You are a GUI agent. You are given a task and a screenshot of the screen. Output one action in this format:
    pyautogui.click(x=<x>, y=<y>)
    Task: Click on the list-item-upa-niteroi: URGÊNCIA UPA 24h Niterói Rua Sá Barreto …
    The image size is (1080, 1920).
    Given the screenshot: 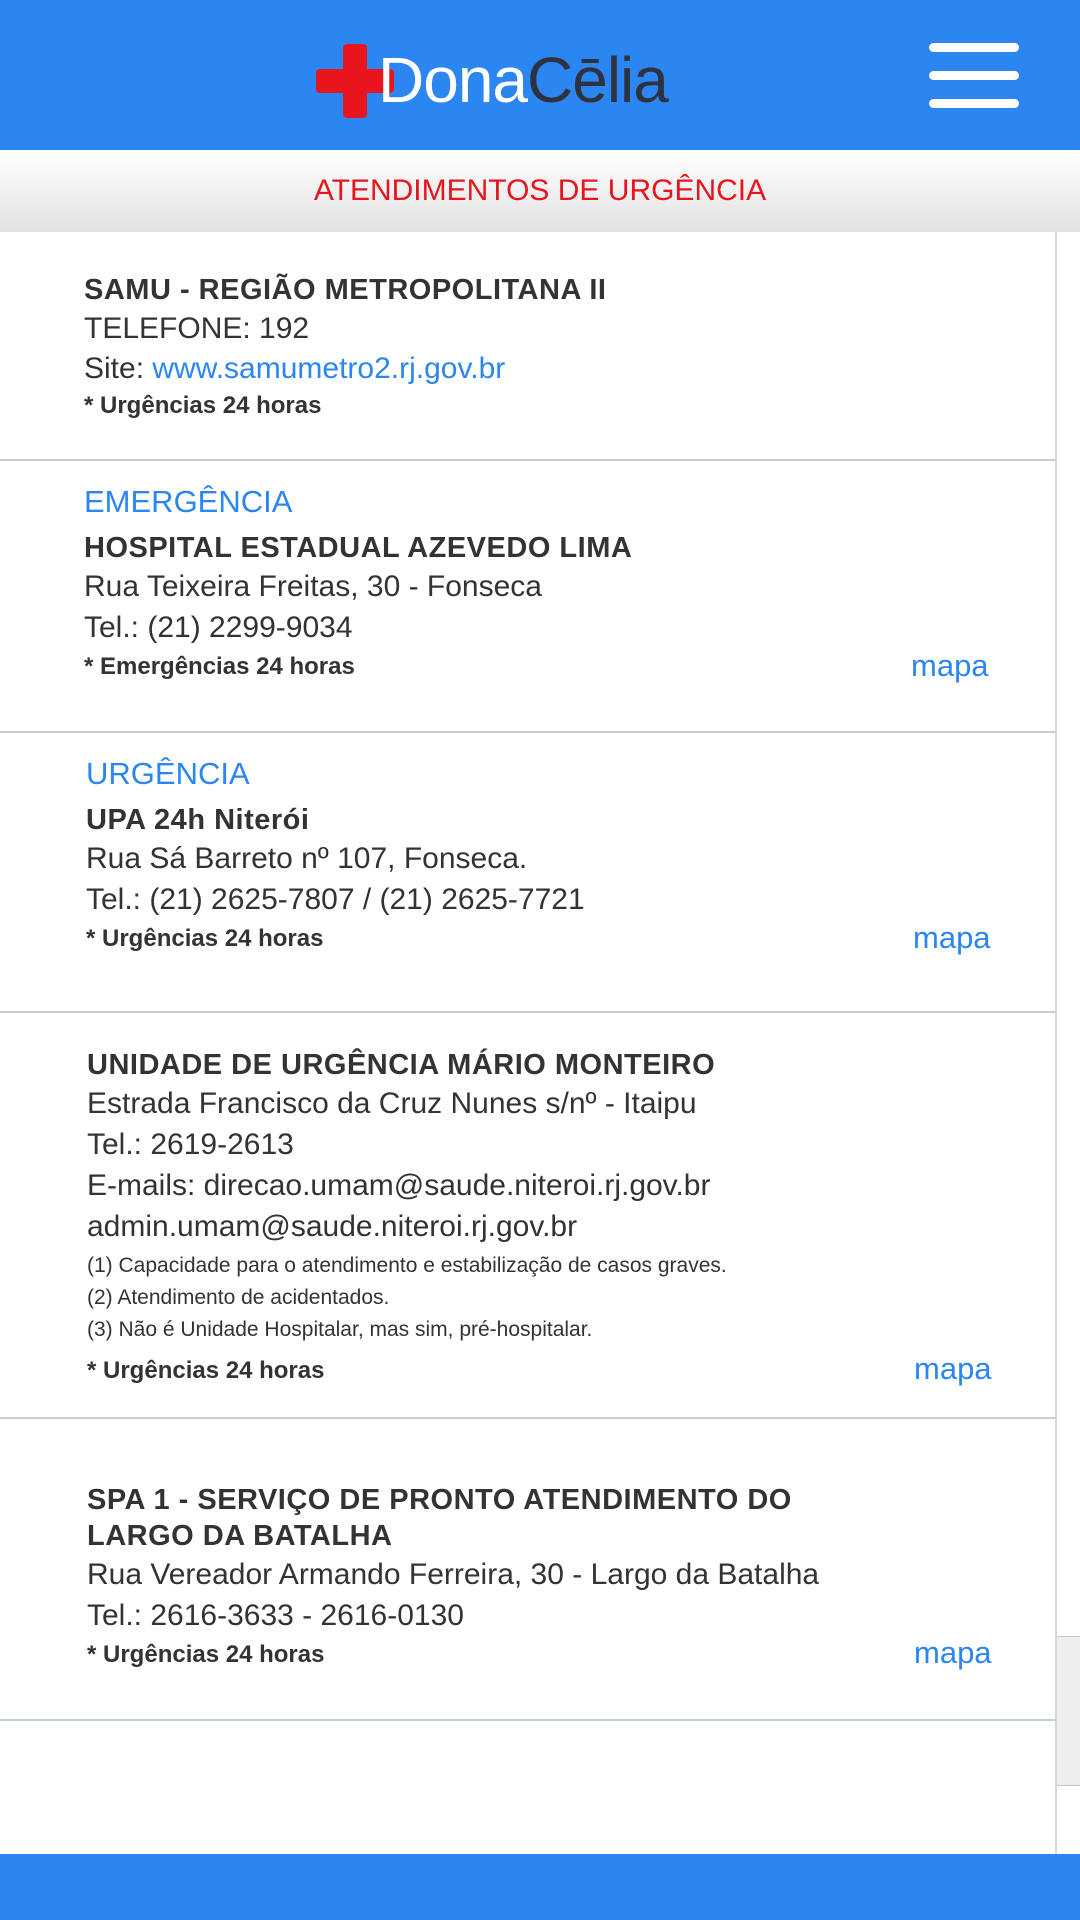 What is the action you would take?
    pyautogui.click(x=527, y=873)
    